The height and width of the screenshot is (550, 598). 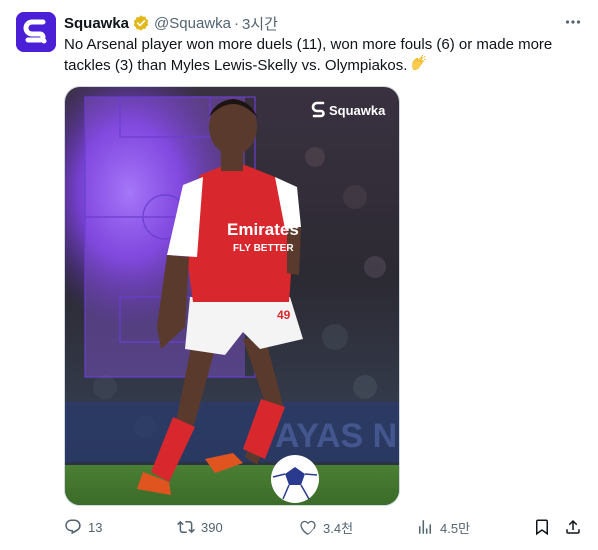 What do you see at coordinates (73, 527) in the screenshot?
I see `reply-icon` at bounding box center [73, 527].